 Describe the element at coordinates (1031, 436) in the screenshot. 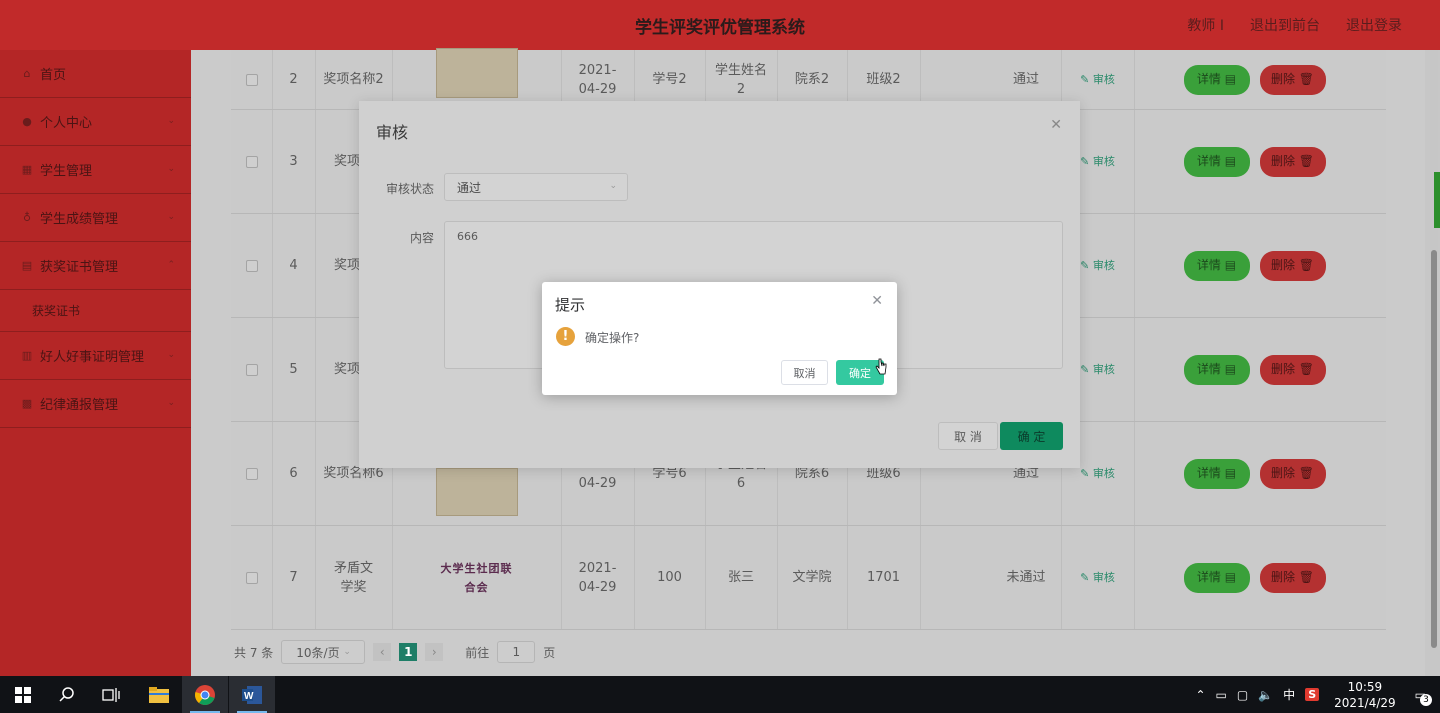

I see `dialog-confirm-button: 确 定` at that location.